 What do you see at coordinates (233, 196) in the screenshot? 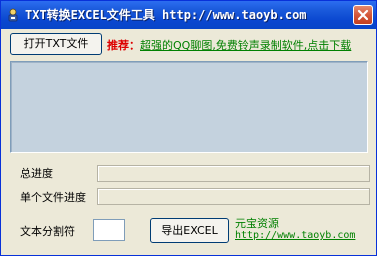
I see `single-progress-bar` at bounding box center [233, 196].